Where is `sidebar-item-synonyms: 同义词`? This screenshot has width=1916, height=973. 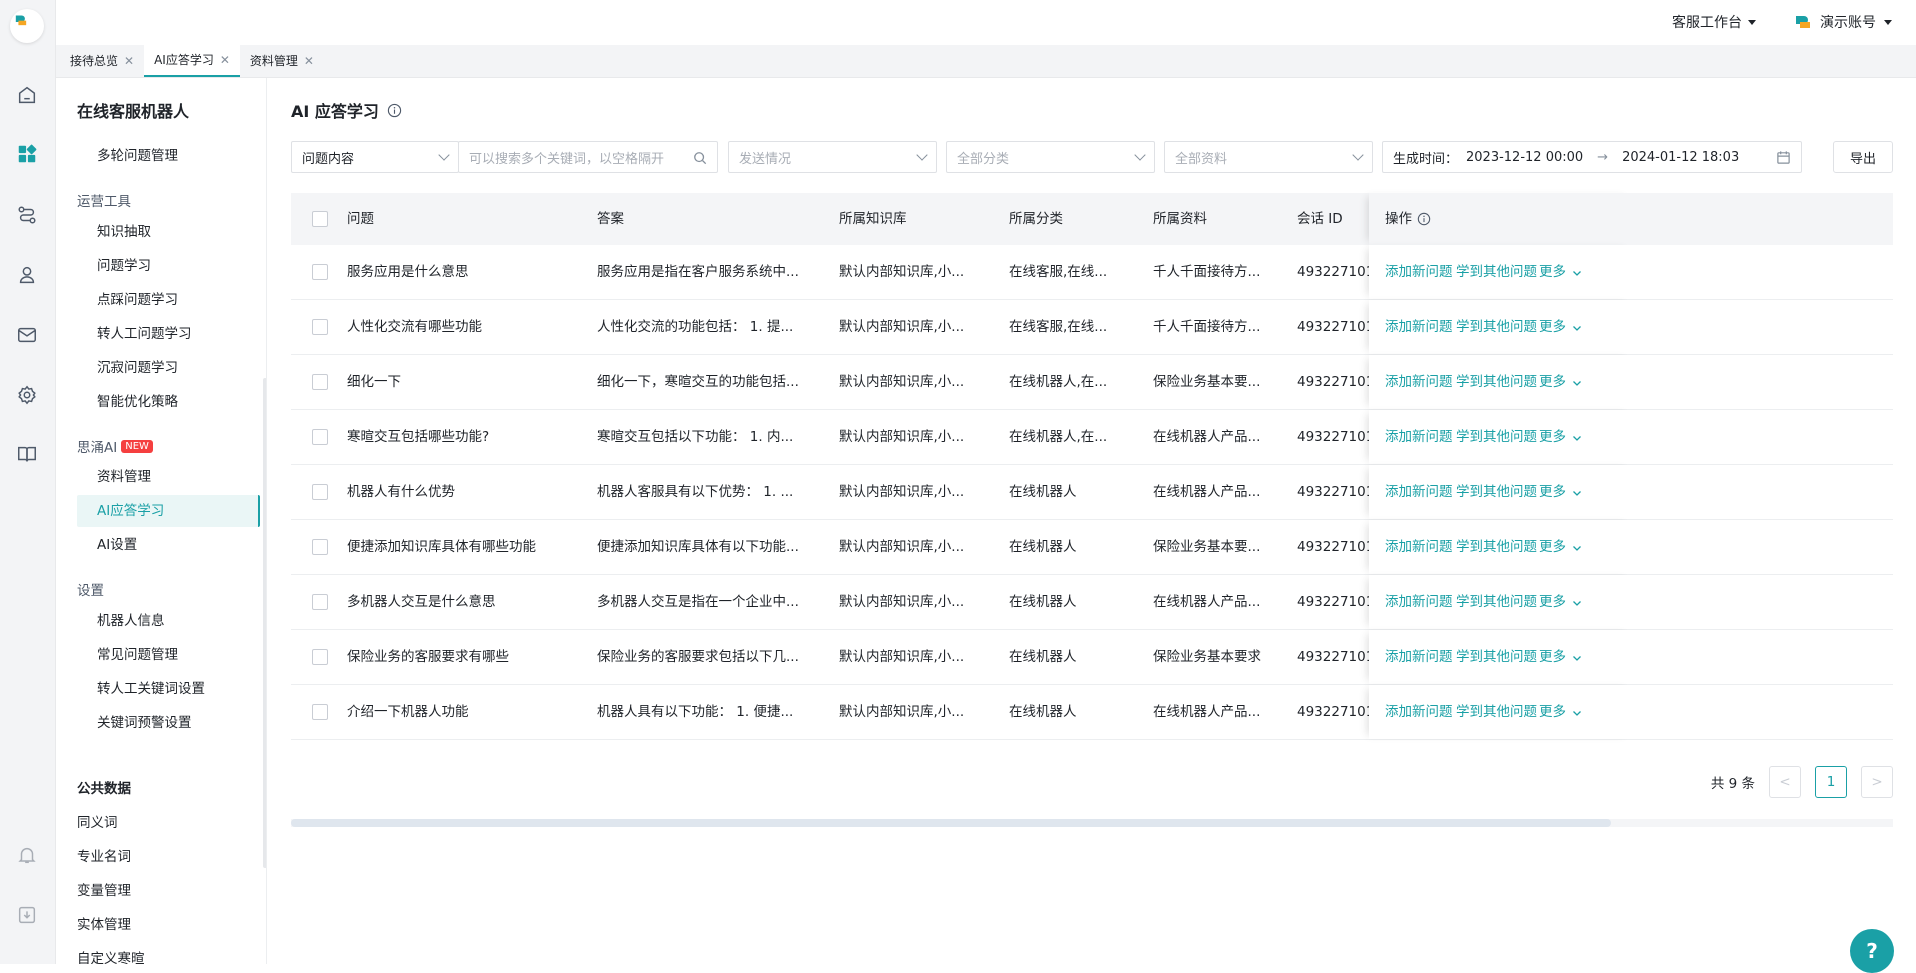 sidebar-item-synonyms: 同义词 is located at coordinates (97, 821).